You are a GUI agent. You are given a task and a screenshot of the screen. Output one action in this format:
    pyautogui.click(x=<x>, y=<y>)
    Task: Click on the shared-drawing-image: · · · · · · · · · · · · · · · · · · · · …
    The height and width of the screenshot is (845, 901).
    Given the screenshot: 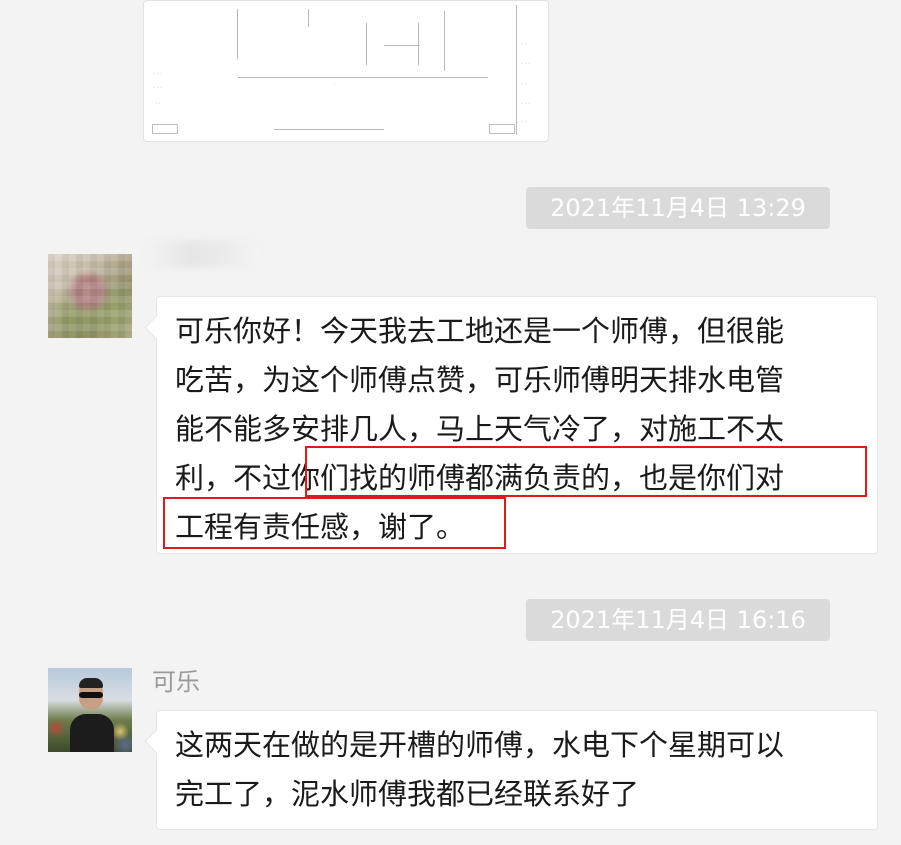 What is the action you would take?
    pyautogui.click(x=346, y=71)
    